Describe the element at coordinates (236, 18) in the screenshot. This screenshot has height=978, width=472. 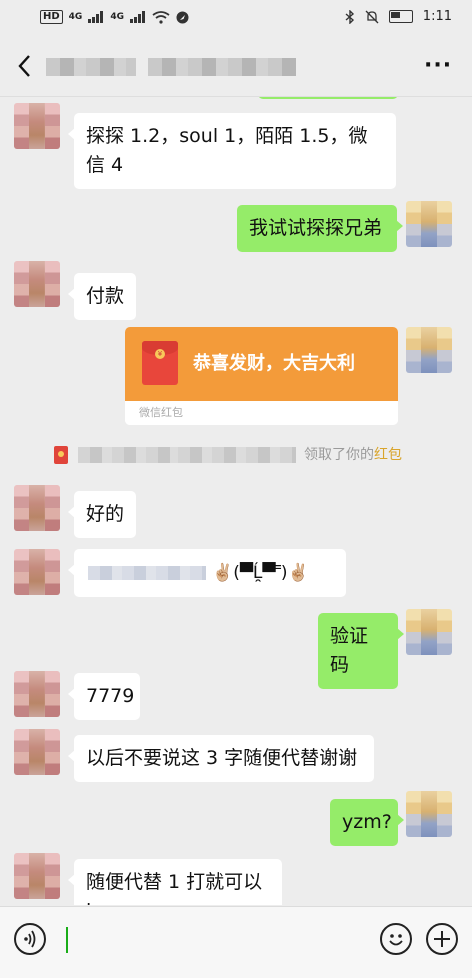
I see `status-bar: HD 4G 4G 1:11` at that location.